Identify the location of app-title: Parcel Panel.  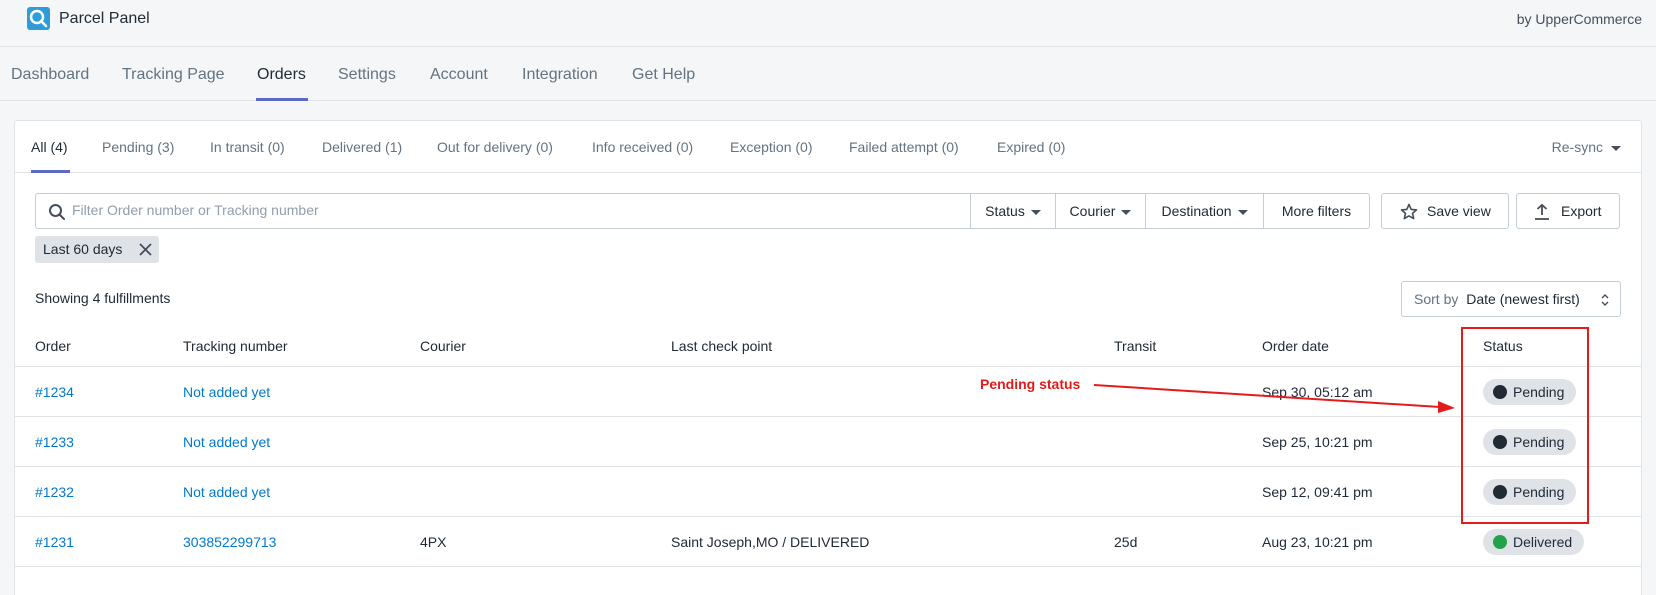
(104, 18).